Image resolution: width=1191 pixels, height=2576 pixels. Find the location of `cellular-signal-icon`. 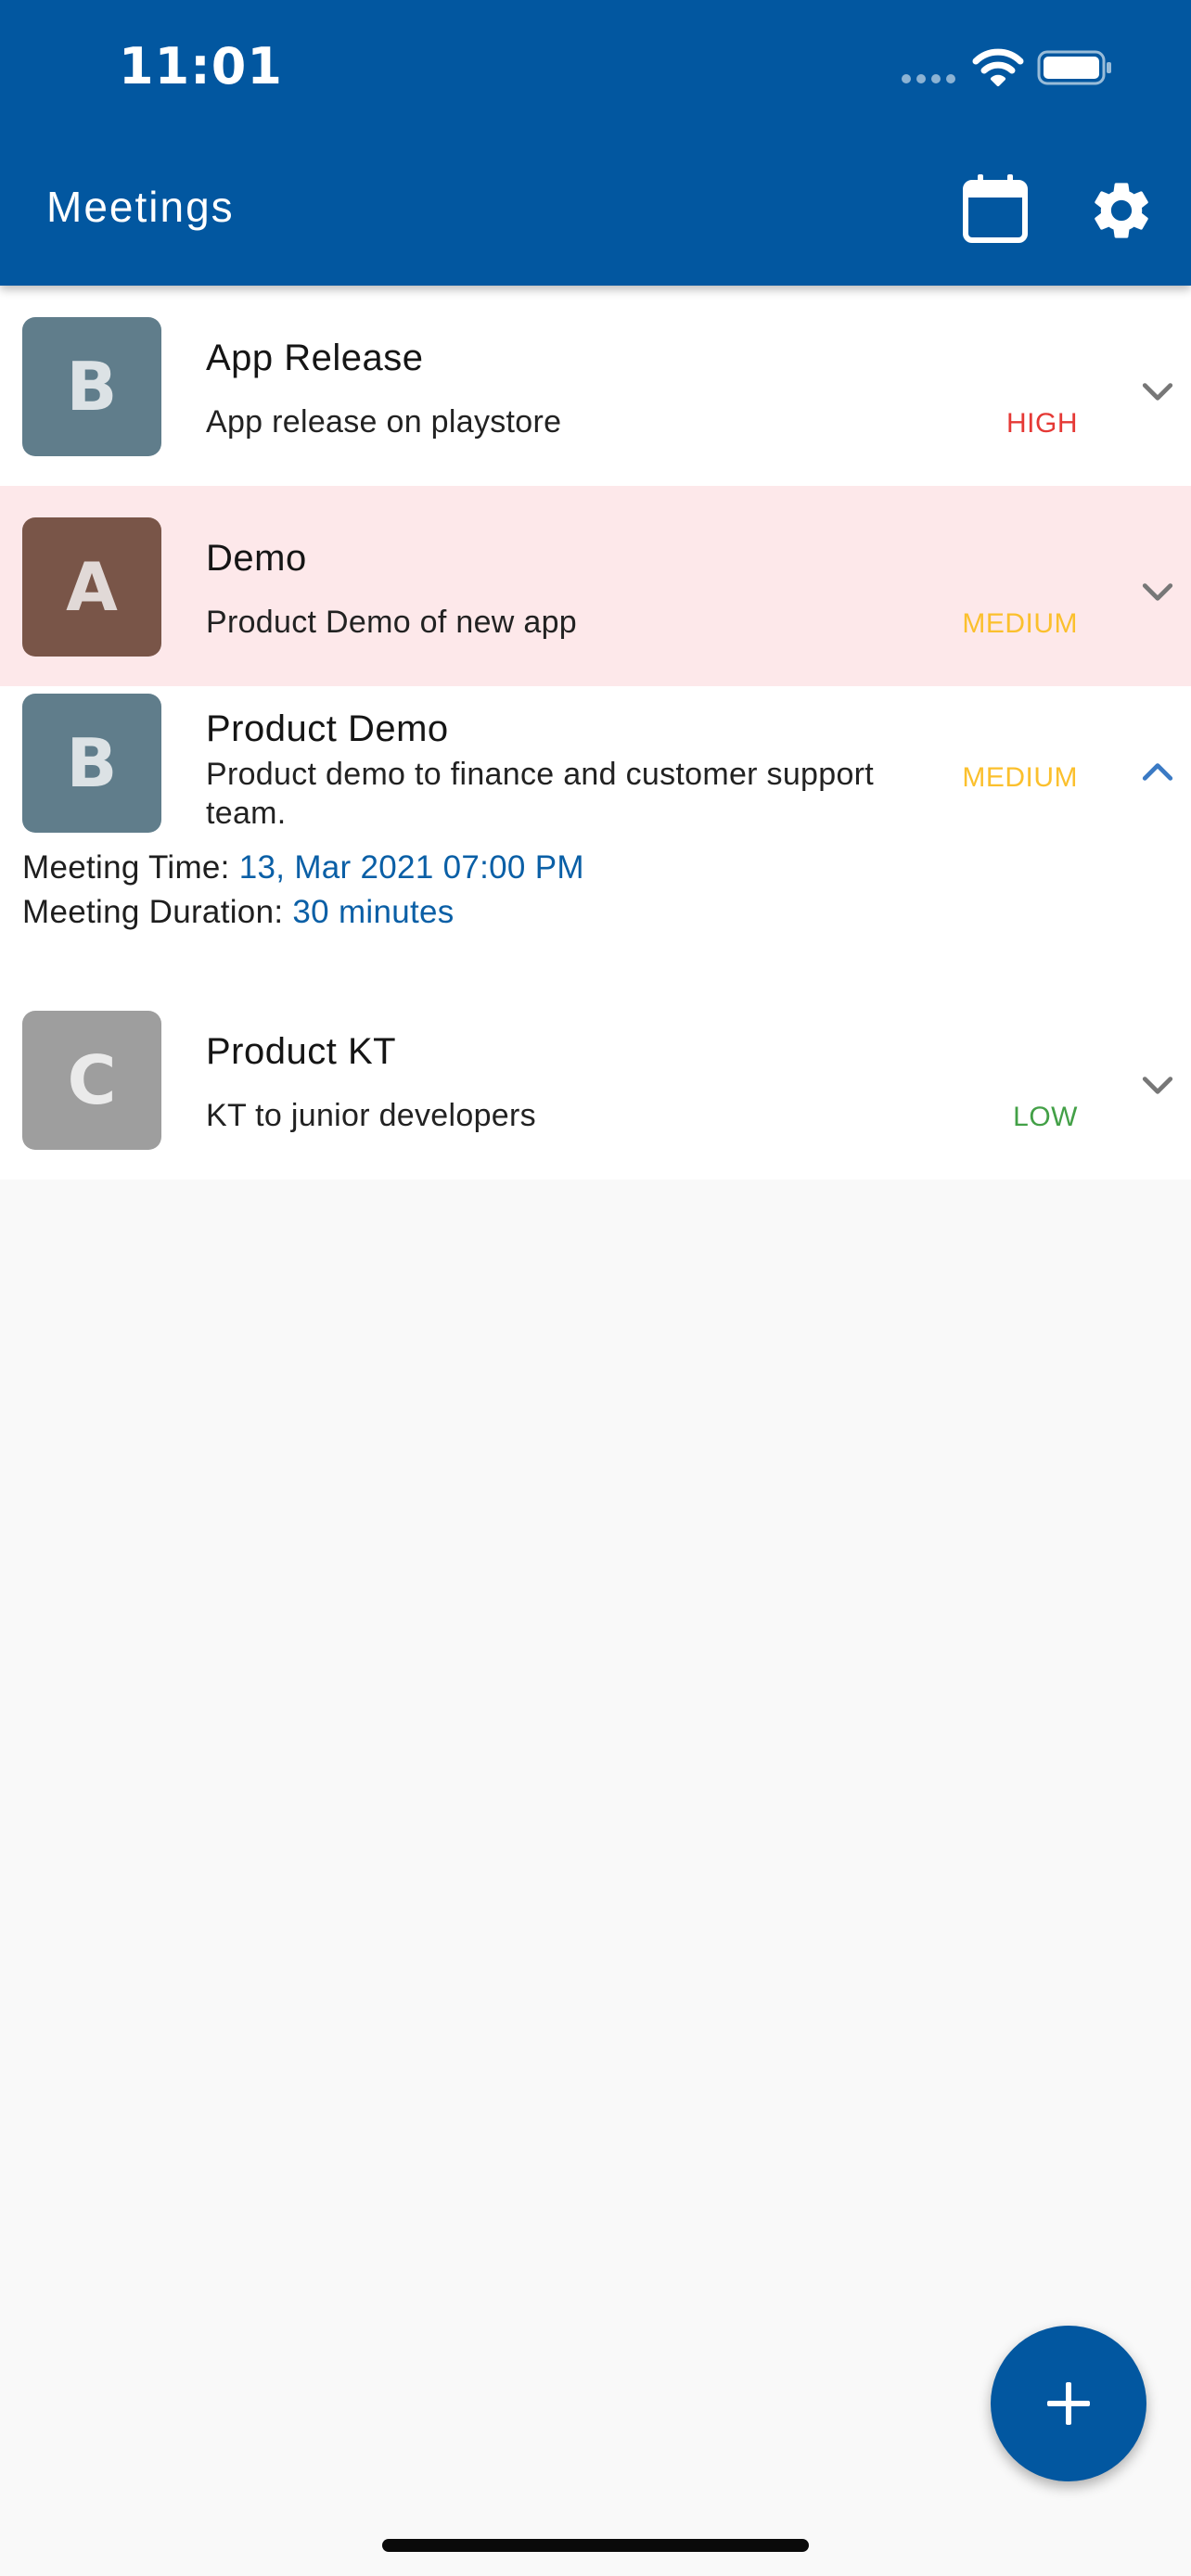

cellular-signal-icon is located at coordinates (929, 79).